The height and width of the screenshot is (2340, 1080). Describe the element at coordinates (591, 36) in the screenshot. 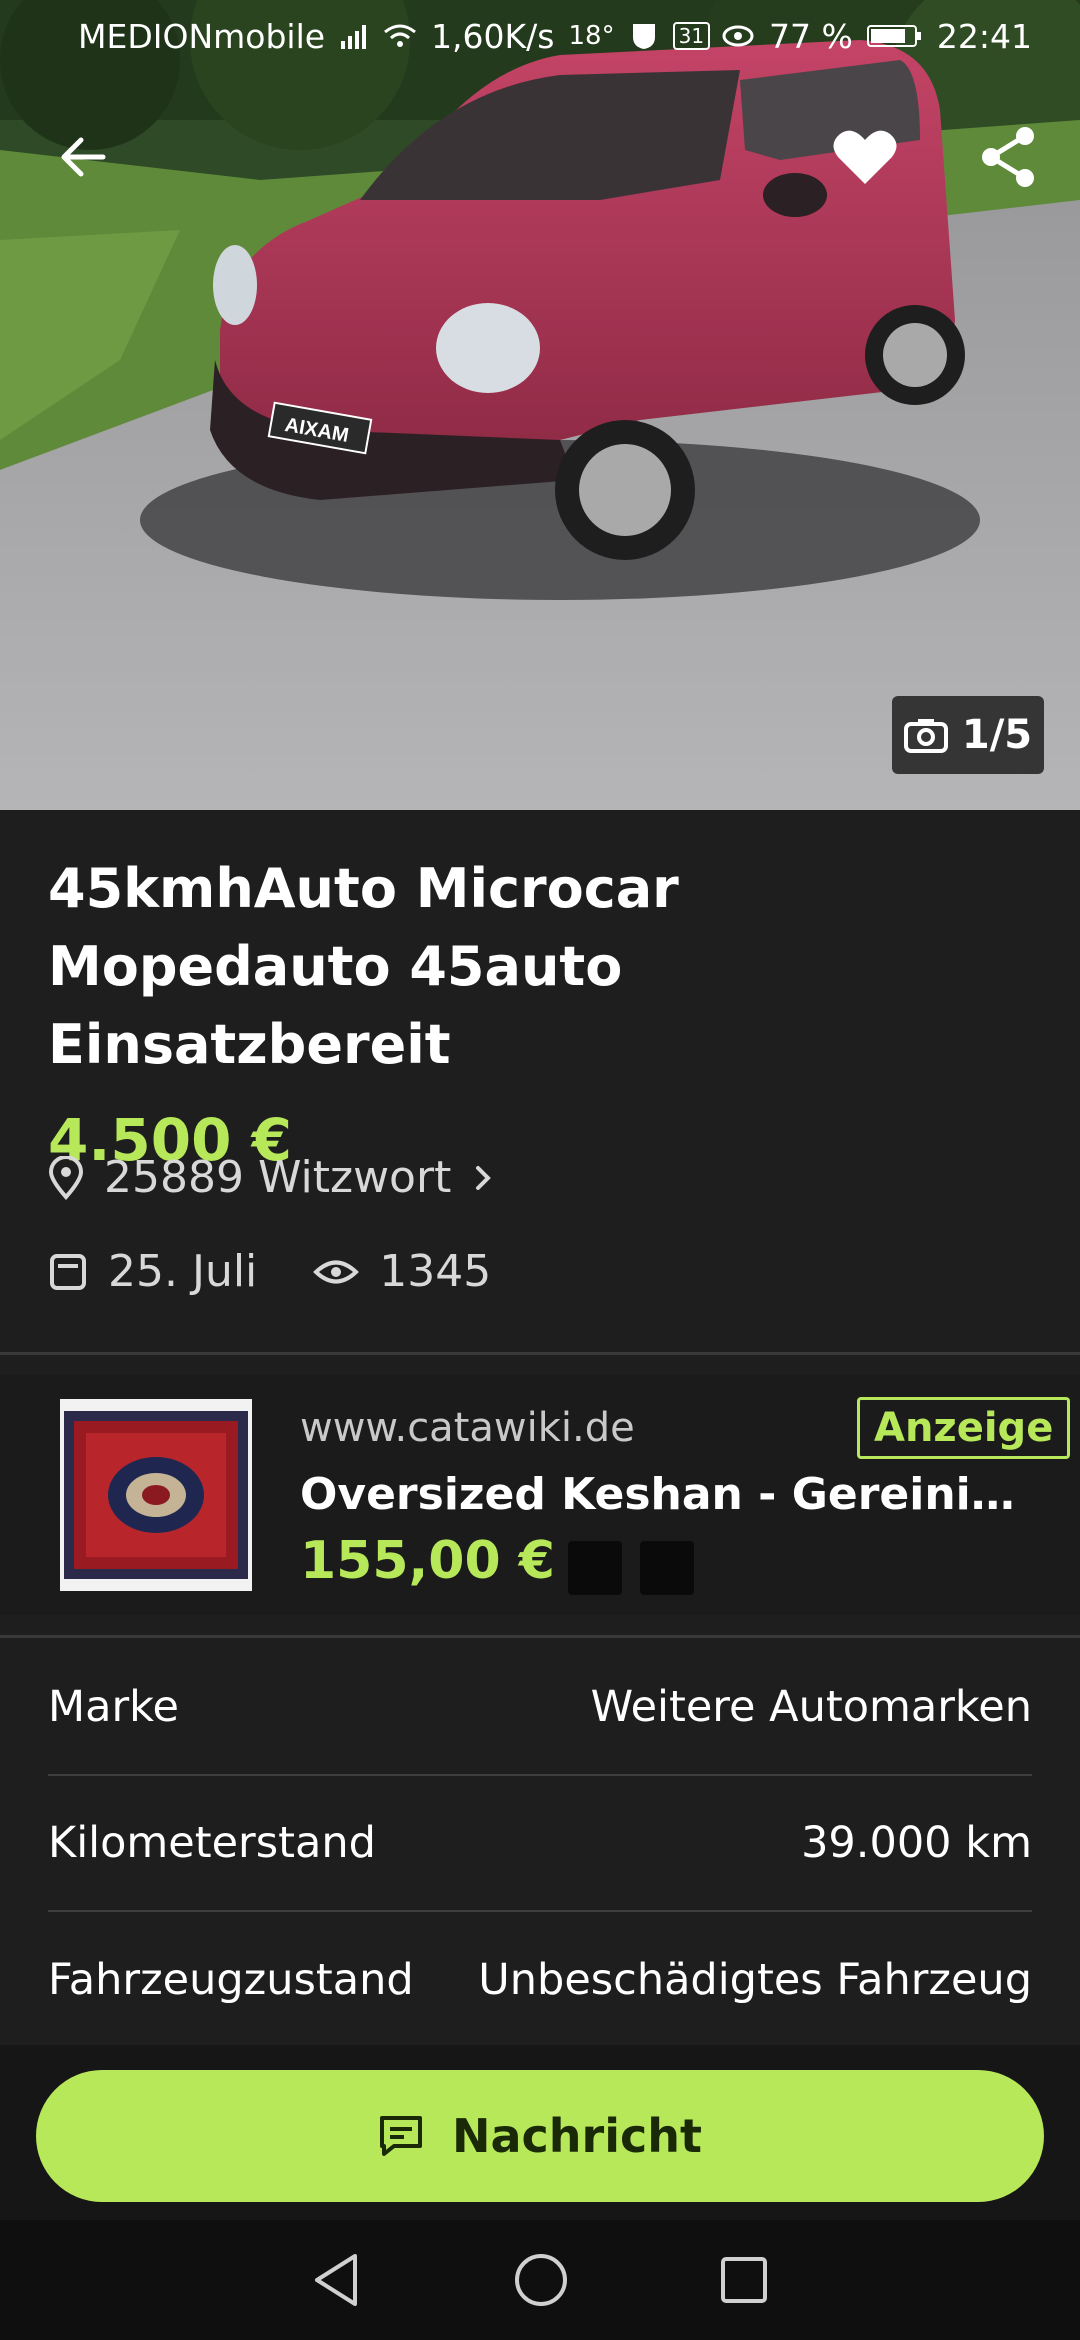

I see `temperature: 18°` at that location.